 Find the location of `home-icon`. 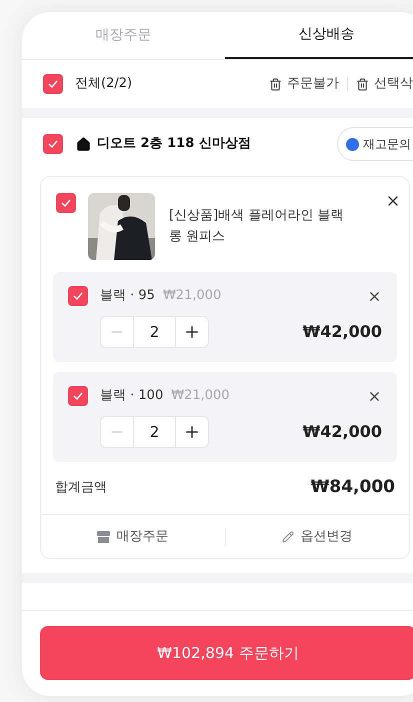

home-icon is located at coordinates (83, 144).